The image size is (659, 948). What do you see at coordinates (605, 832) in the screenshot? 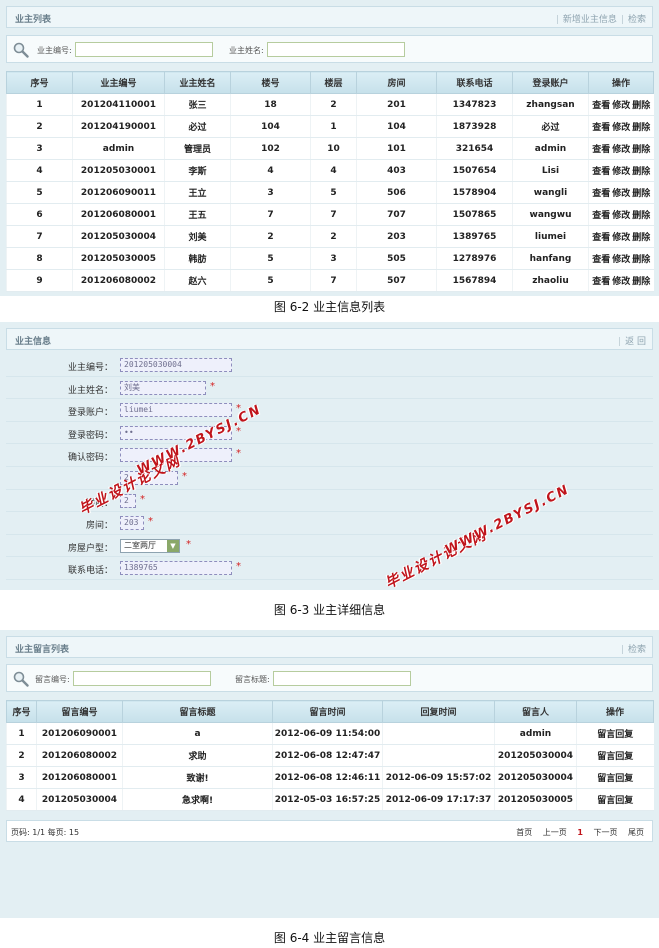
I see `next-page-link: 下一页` at bounding box center [605, 832].